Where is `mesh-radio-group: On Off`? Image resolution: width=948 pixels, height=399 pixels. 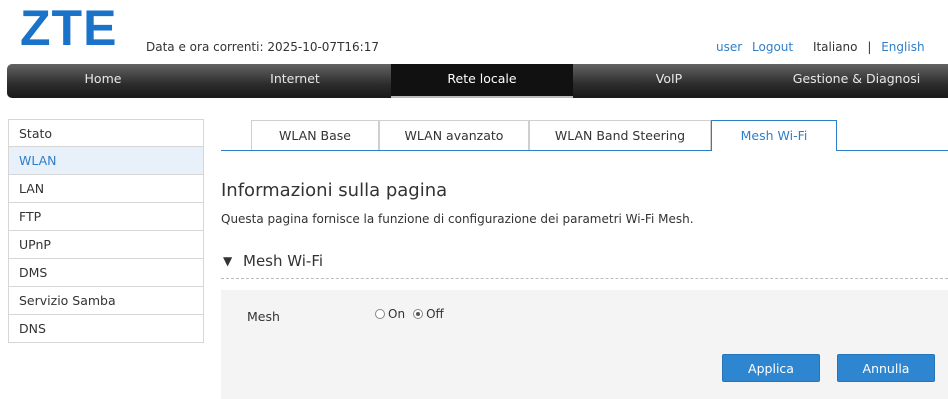 mesh-radio-group: On Off is located at coordinates (413, 314).